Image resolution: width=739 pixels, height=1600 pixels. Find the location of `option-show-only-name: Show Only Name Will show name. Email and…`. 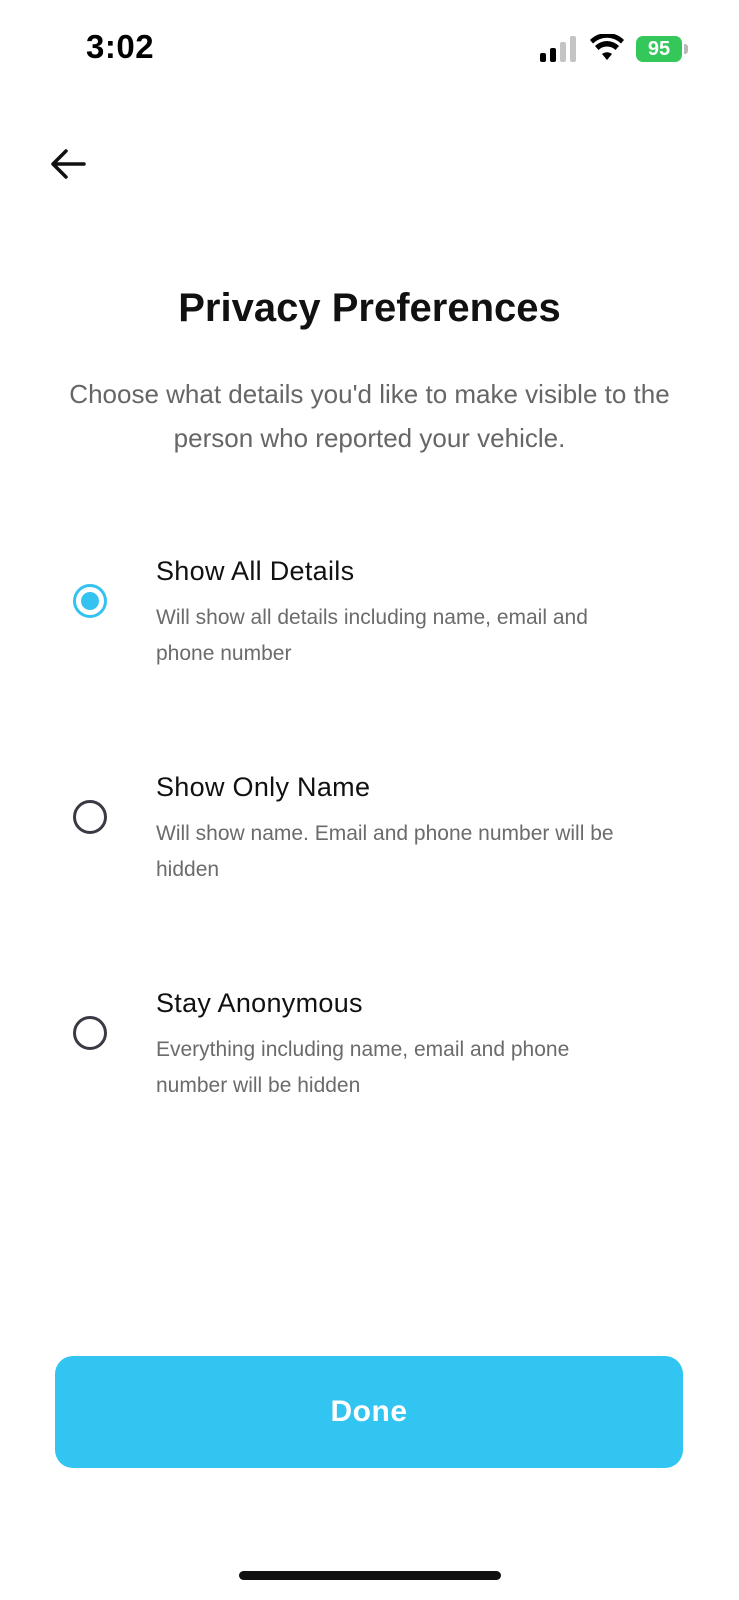

option-show-only-name: Show Only Name Will show name. Email and… is located at coordinates (370, 847).